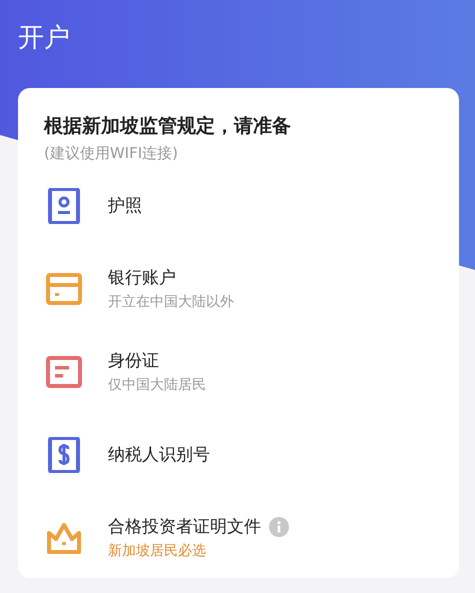  I want to click on document-note: 仅中国大陆居民, so click(157, 385).